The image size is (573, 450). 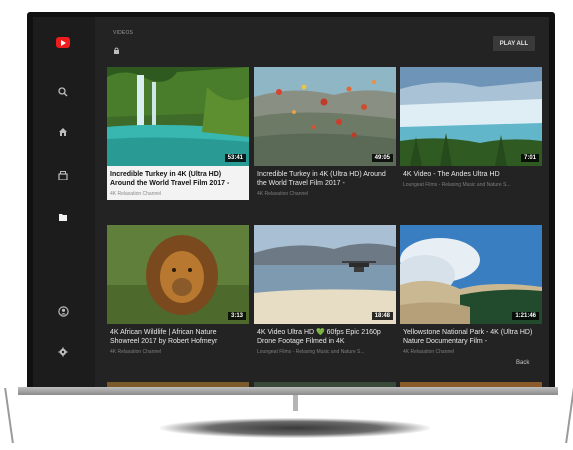 What do you see at coordinates (288, 391) in the screenshot?
I see `tv-stand-bar` at bounding box center [288, 391].